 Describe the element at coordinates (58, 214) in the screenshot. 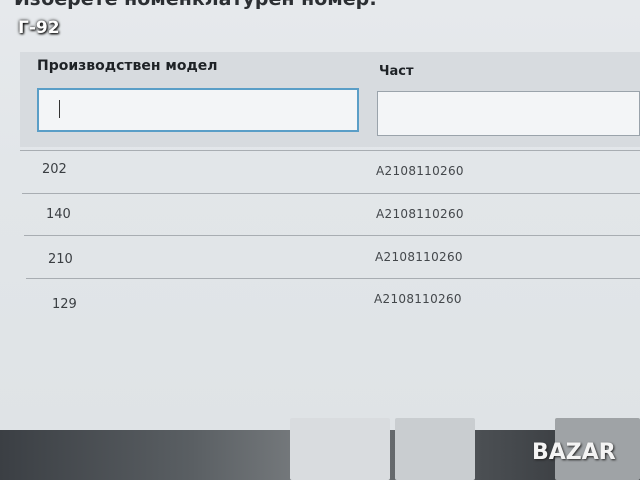

I see `row-model: 140` at that location.